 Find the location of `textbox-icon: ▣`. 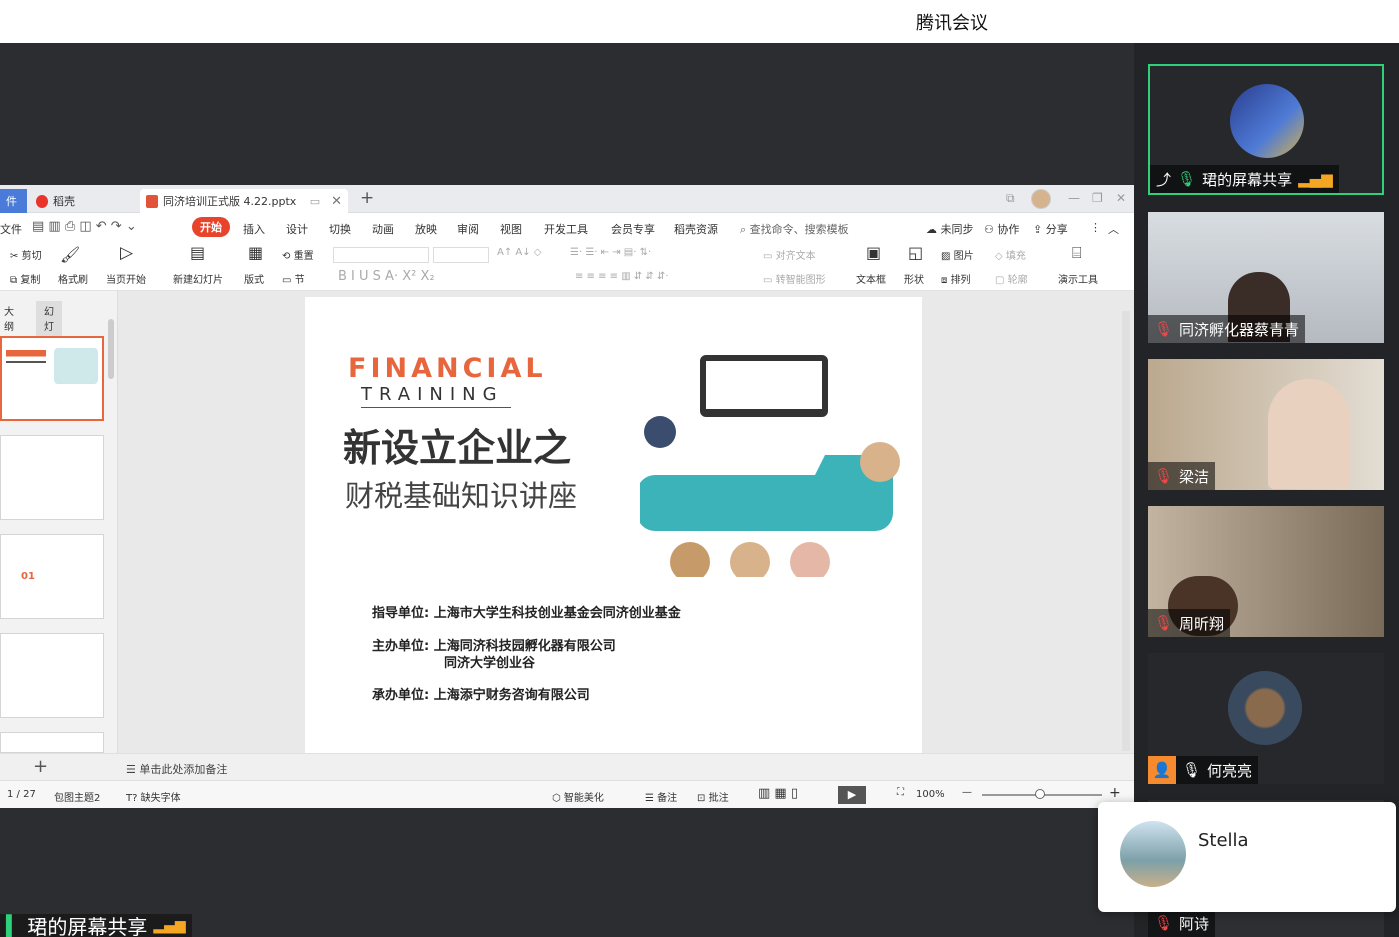

textbox-icon: ▣ is located at coordinates (873, 252).